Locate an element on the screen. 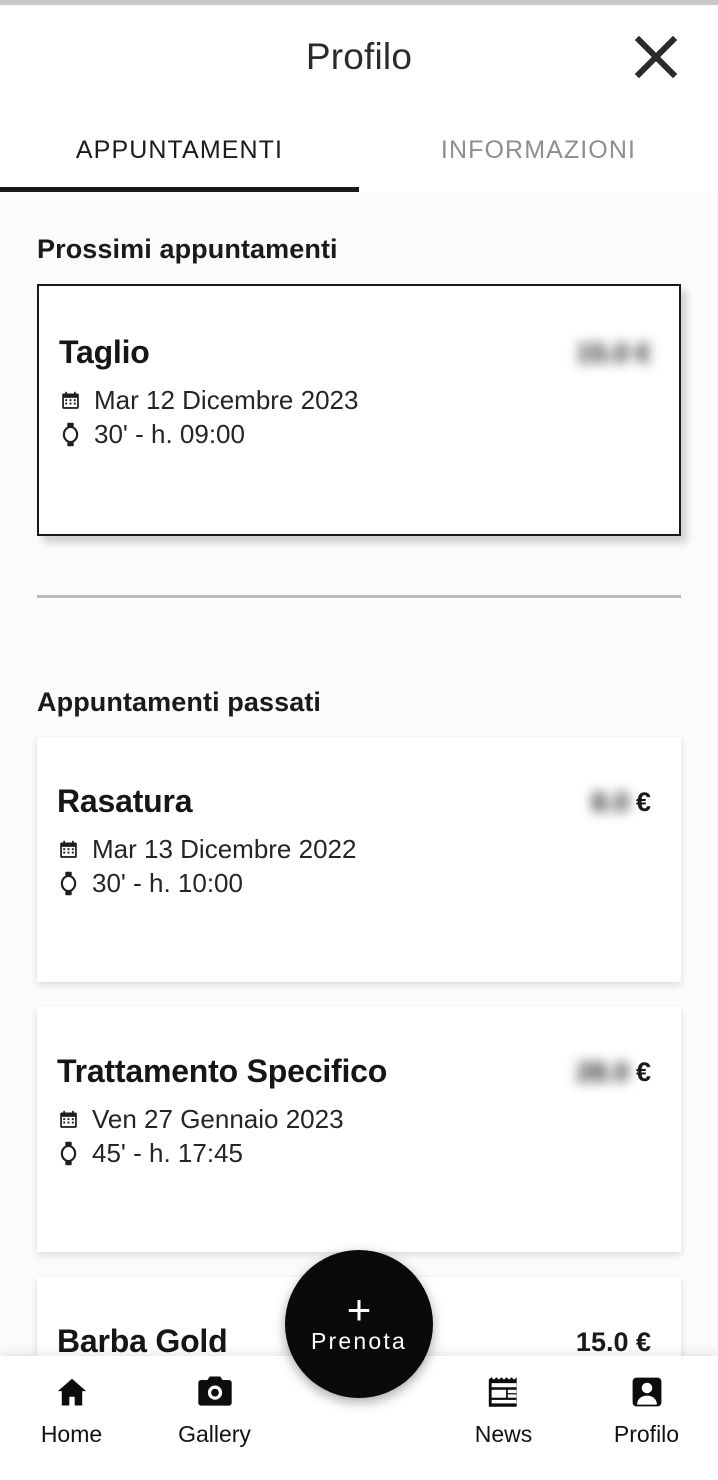  prenota-fab-button: + Prenota is located at coordinates (359, 1324).